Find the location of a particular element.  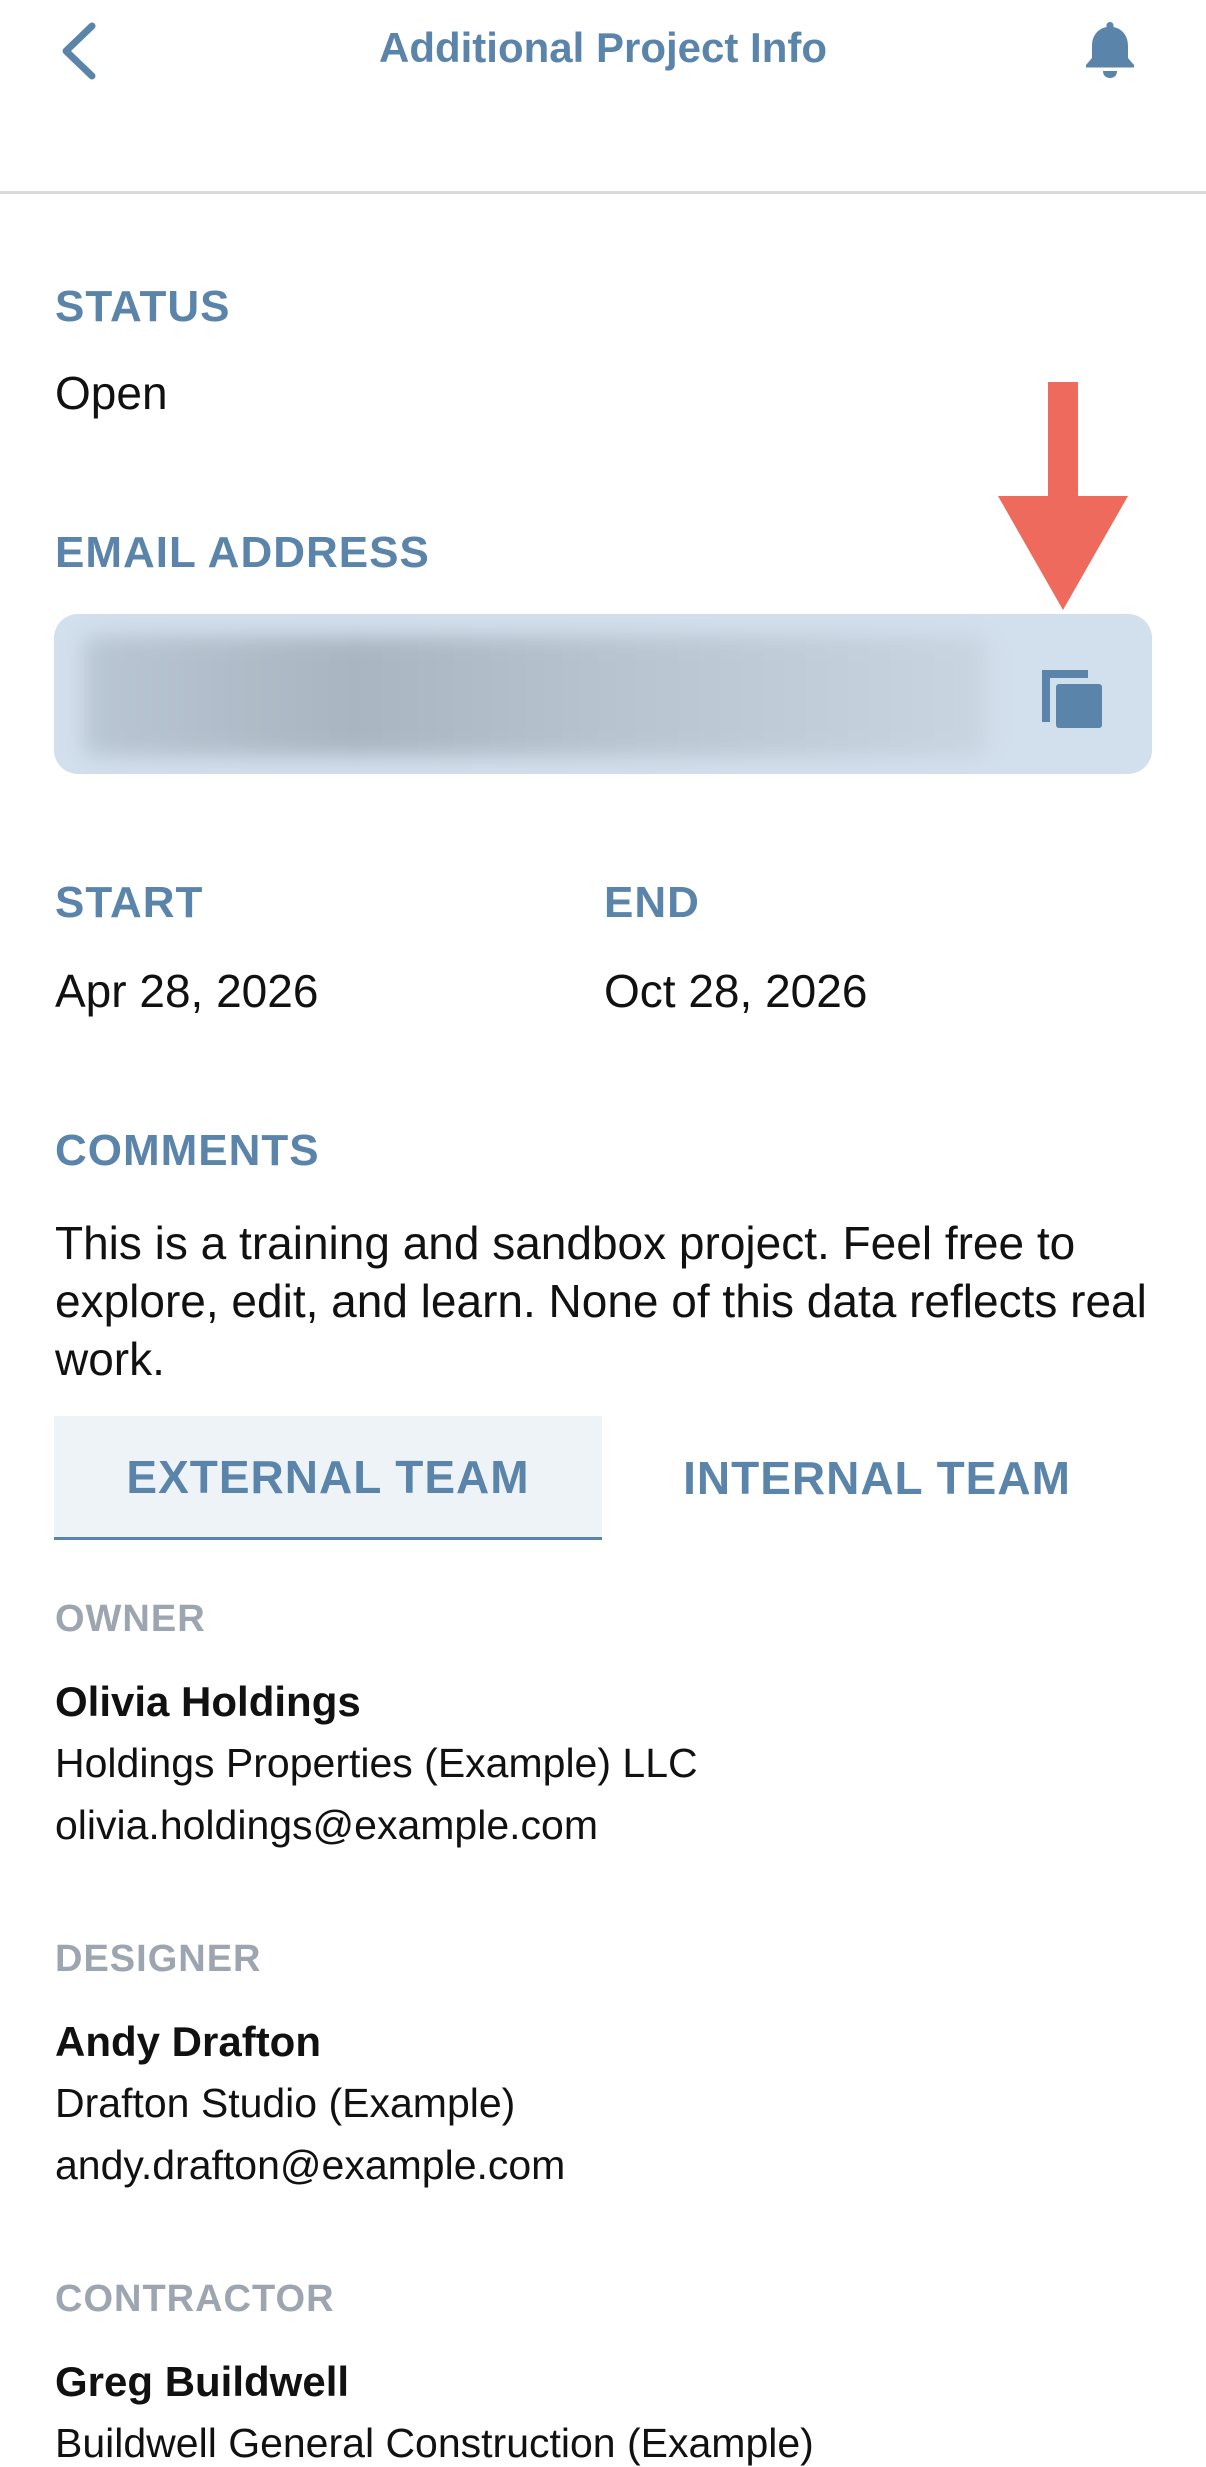

bell-icon is located at coordinates (1110, 50).